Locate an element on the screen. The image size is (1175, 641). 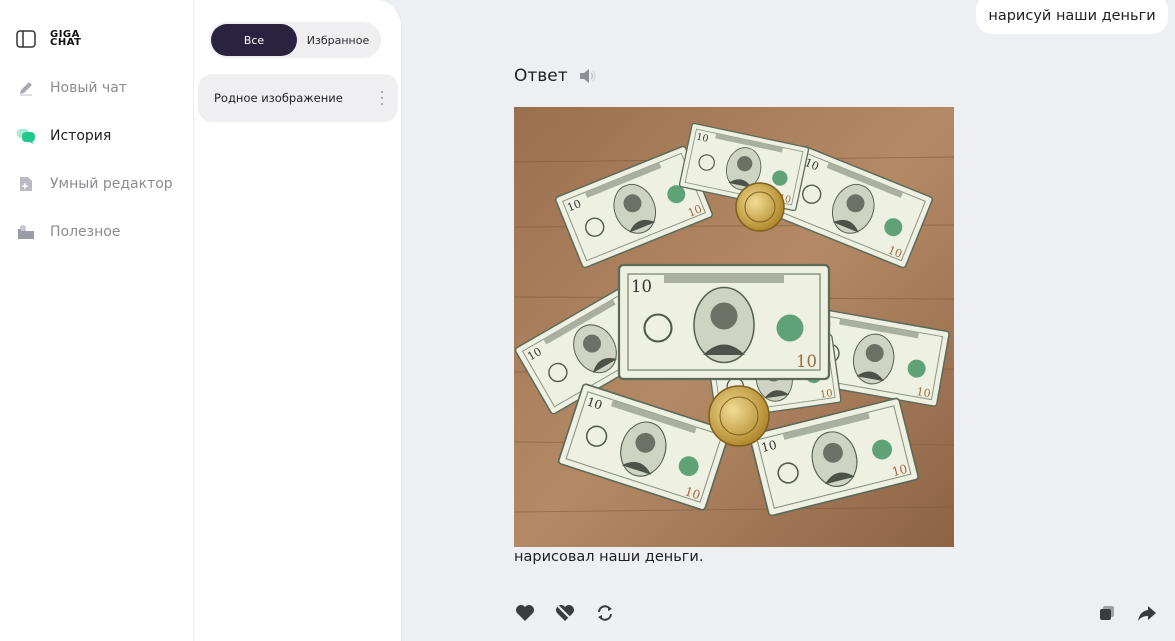
nav-item-label: Новый чат is located at coordinates (88, 88).